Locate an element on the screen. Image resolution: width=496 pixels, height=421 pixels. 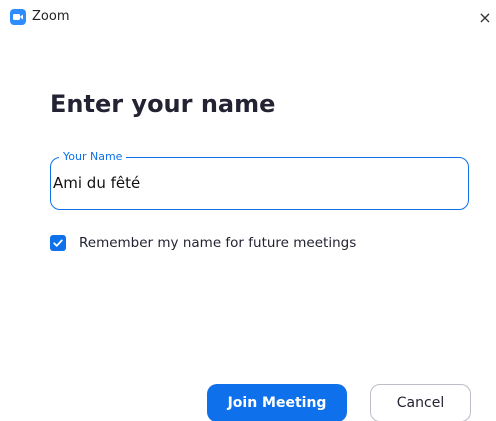
remember-name-checkbox is located at coordinates (58, 243).